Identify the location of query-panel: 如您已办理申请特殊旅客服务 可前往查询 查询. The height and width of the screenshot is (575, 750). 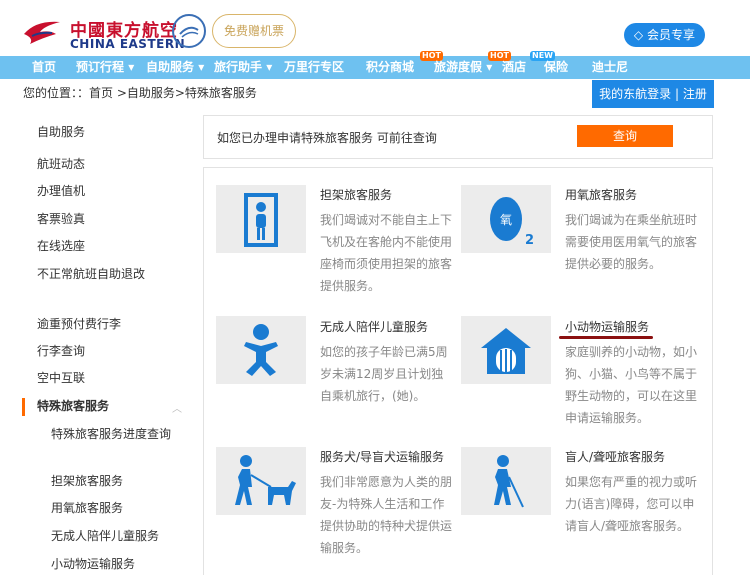
(458, 137).